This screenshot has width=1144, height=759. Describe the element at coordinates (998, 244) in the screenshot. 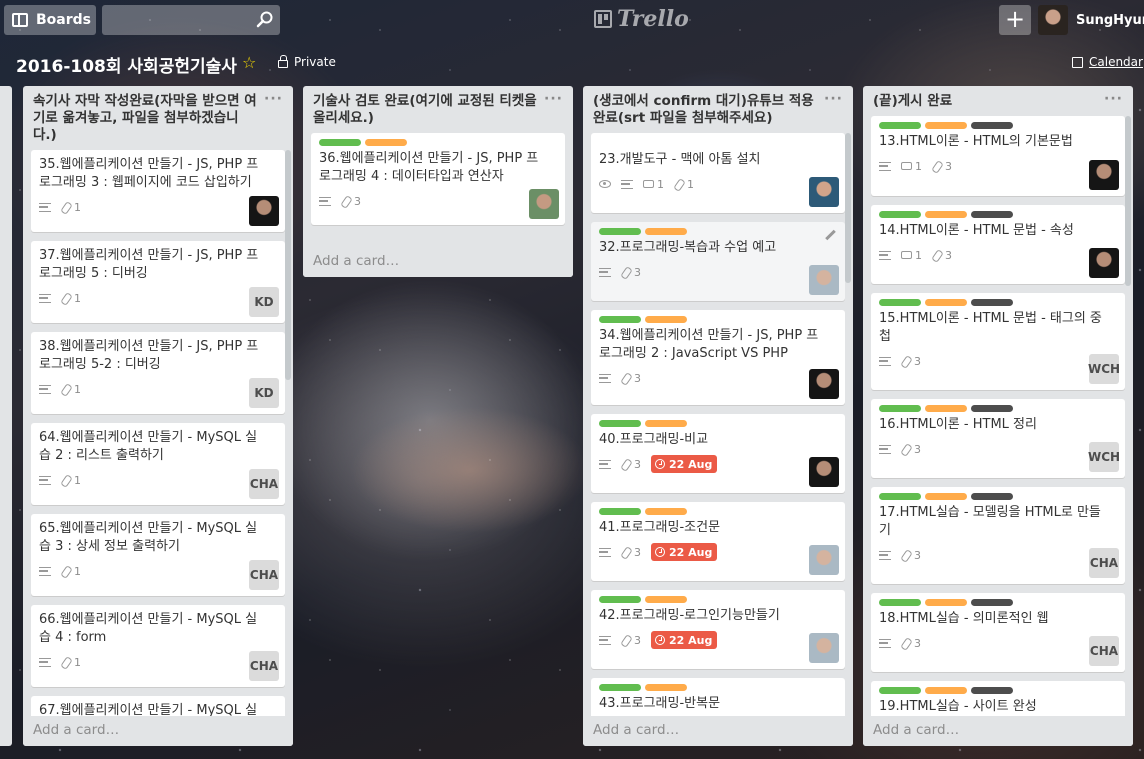

I see `card: 14.HTML이론 - HTML 문법 - 속성 1 3` at that location.